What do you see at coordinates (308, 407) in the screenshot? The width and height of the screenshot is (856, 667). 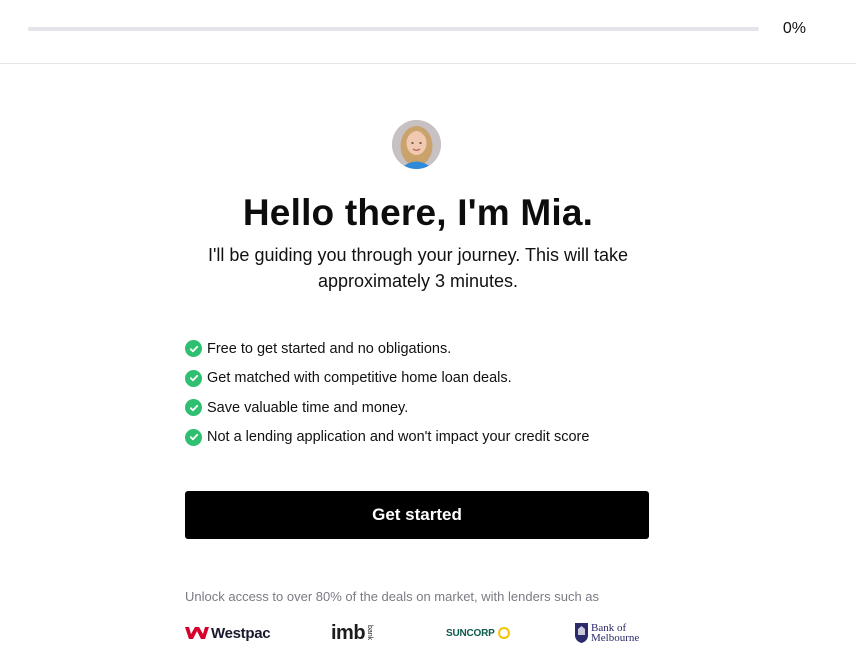 I see `feature-label: Save valuable time and money.` at bounding box center [308, 407].